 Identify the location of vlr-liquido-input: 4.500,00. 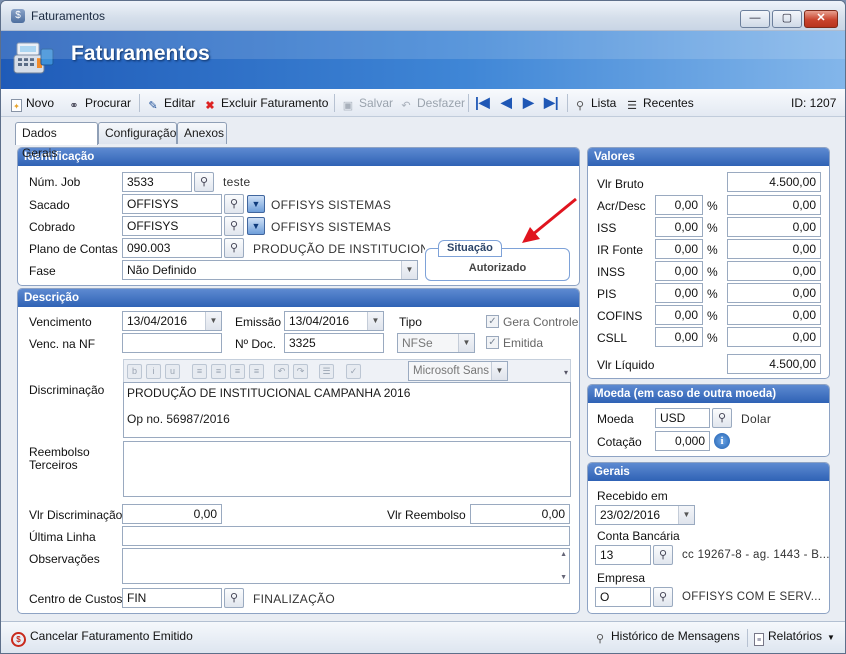
(774, 364).